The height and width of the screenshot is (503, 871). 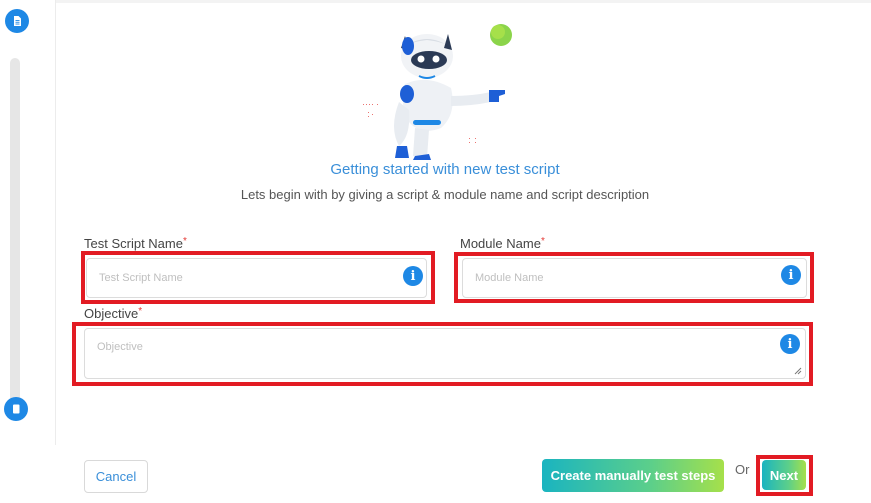 I want to click on module-name-input, so click(x=634, y=278).